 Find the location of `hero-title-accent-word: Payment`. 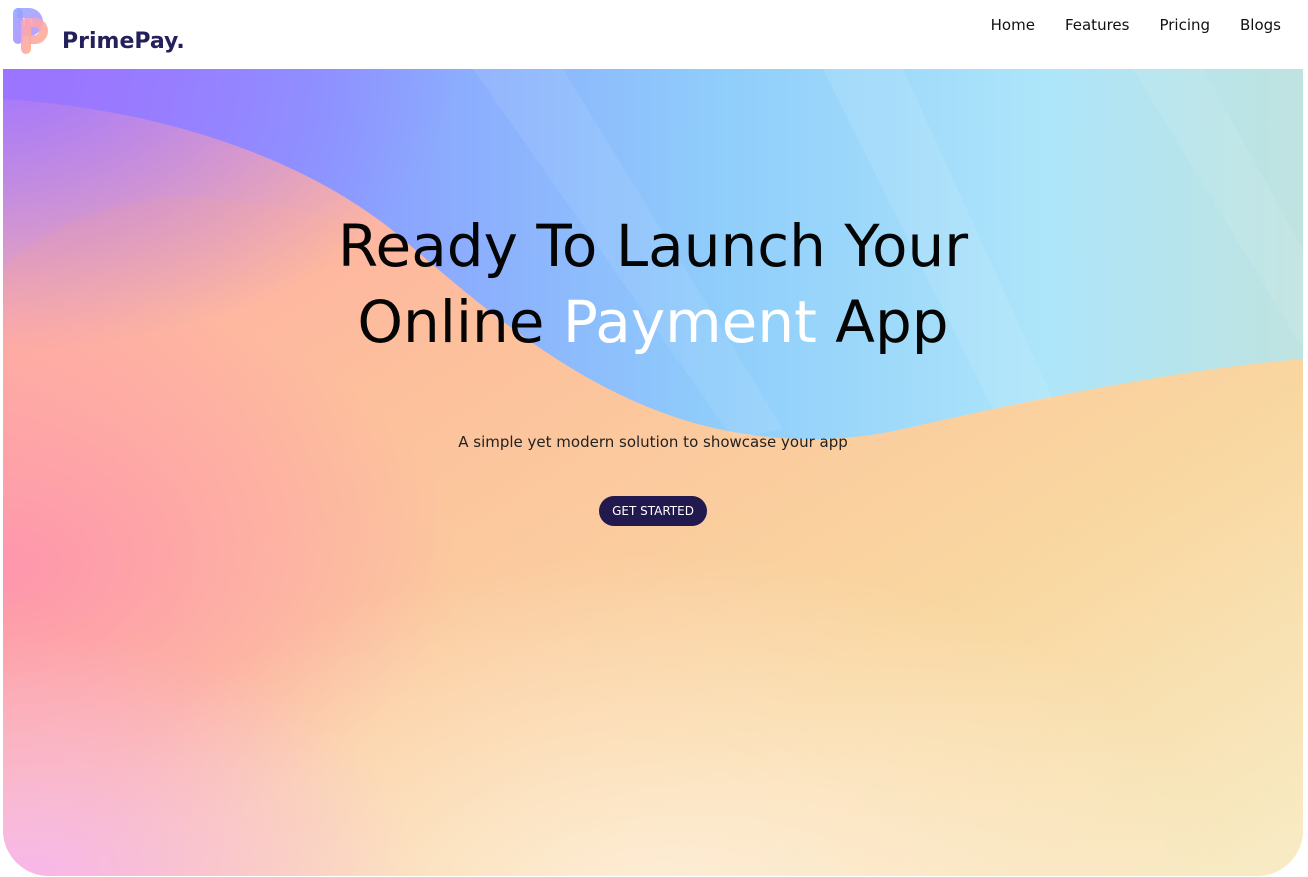

hero-title-accent-word: Payment is located at coordinates (689, 322).